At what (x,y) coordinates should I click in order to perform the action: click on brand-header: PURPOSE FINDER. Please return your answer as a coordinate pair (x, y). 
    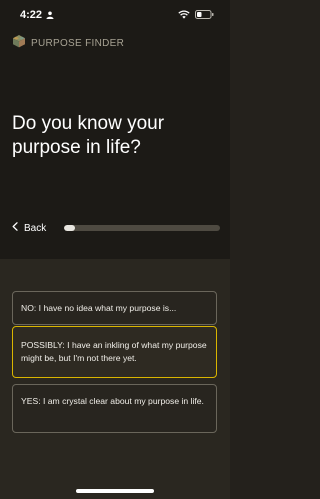
    Looking at the image, I should click on (68, 43).